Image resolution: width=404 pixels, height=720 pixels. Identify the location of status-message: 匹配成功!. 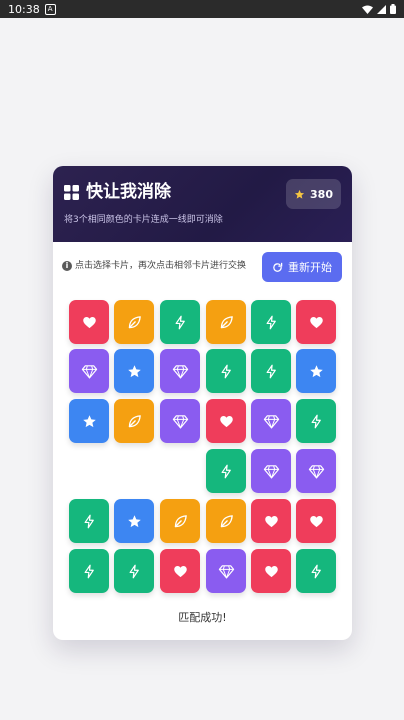
(202, 617).